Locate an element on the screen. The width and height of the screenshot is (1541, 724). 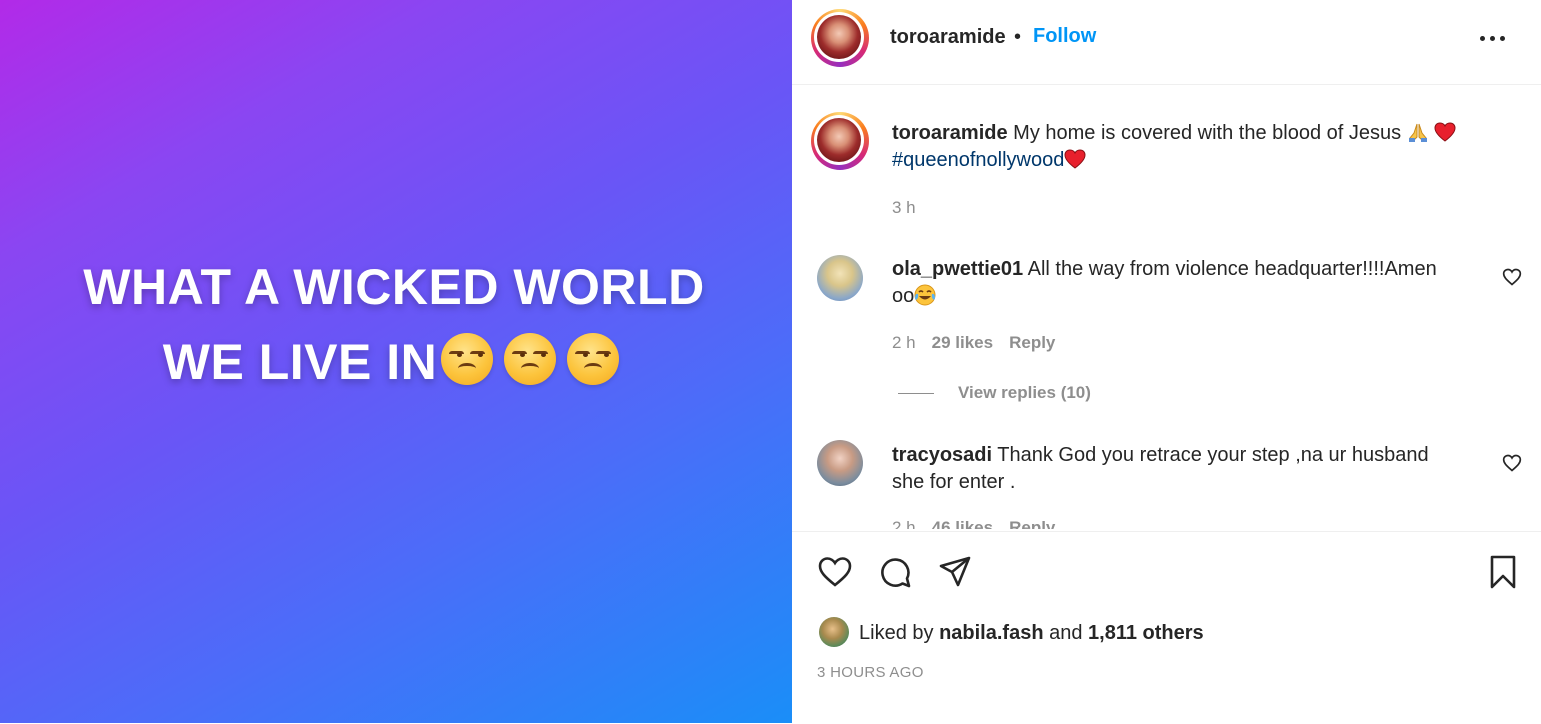
folded-hands-icon is located at coordinates (1417, 132).